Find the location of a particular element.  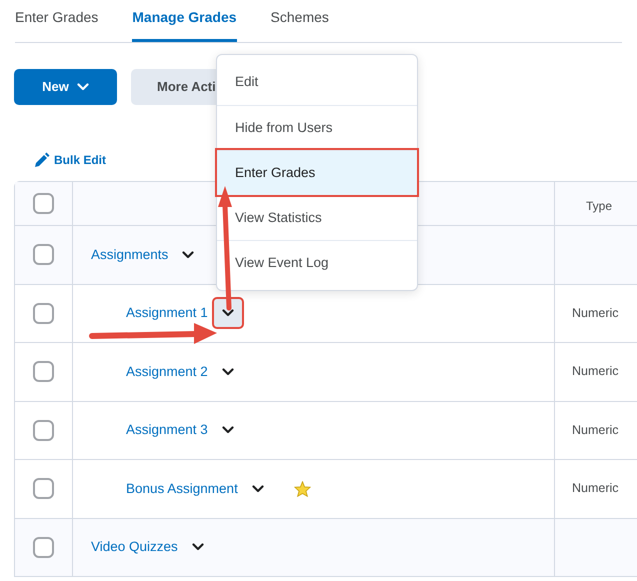

tab: Enter Grades is located at coordinates (56, 24).